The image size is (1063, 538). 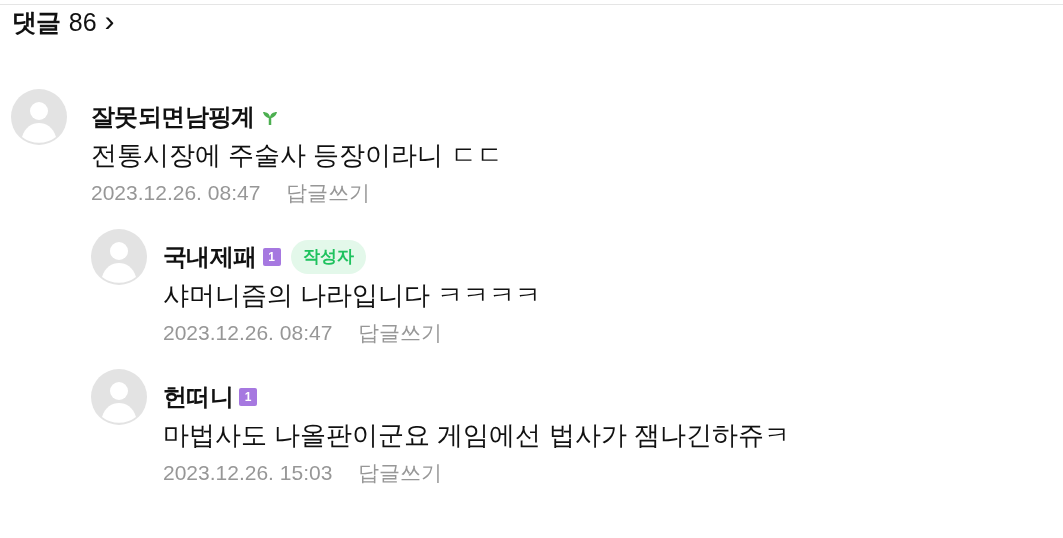 I want to click on comment-text: 샤머니즘의 나라입니다 ㅋㅋㅋㅋ, so click(x=352, y=295).